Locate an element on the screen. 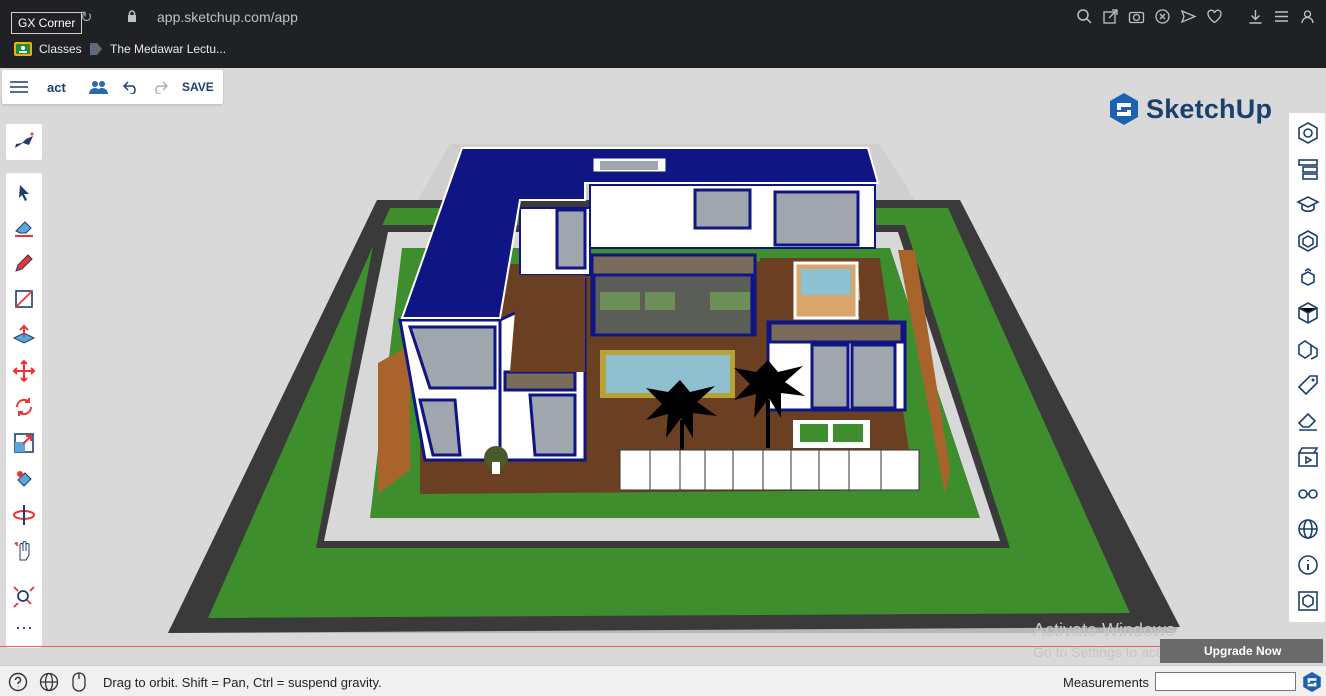 This screenshot has height=696, width=1326. info-icon is located at coordinates (1308, 565).